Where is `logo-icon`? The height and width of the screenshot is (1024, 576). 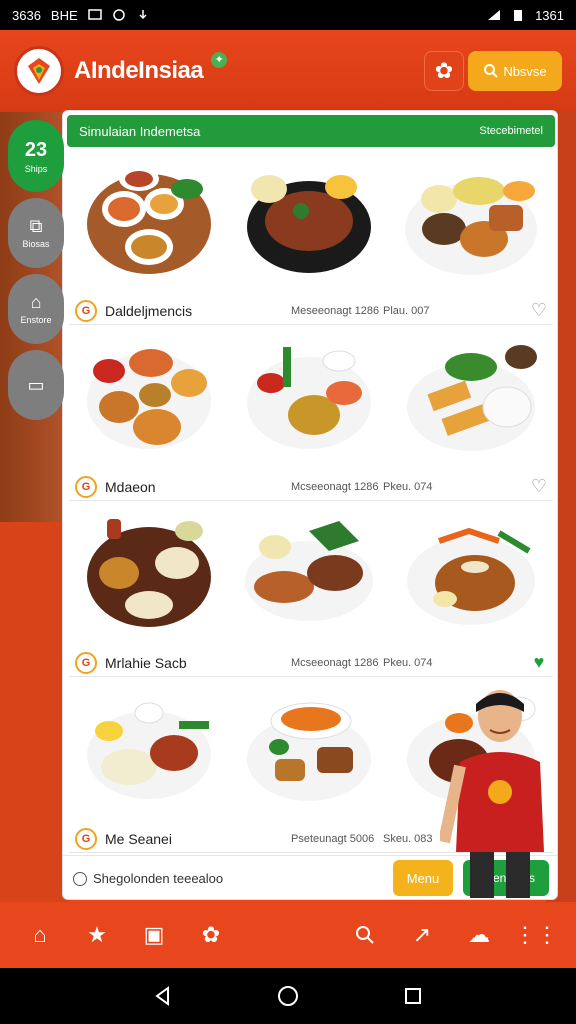
logo-icon is located at coordinates (39, 71).